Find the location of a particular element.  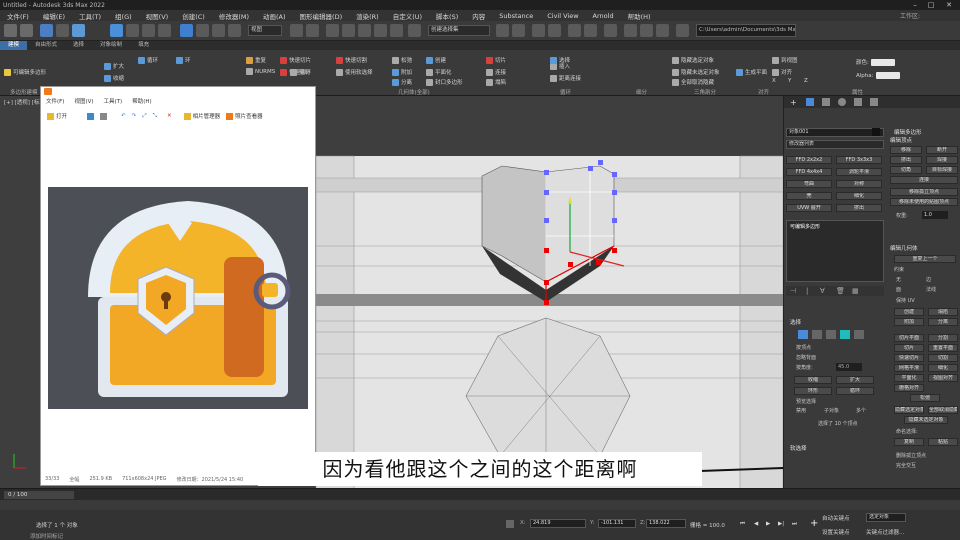

render-icon is located at coordinates (662, 30).